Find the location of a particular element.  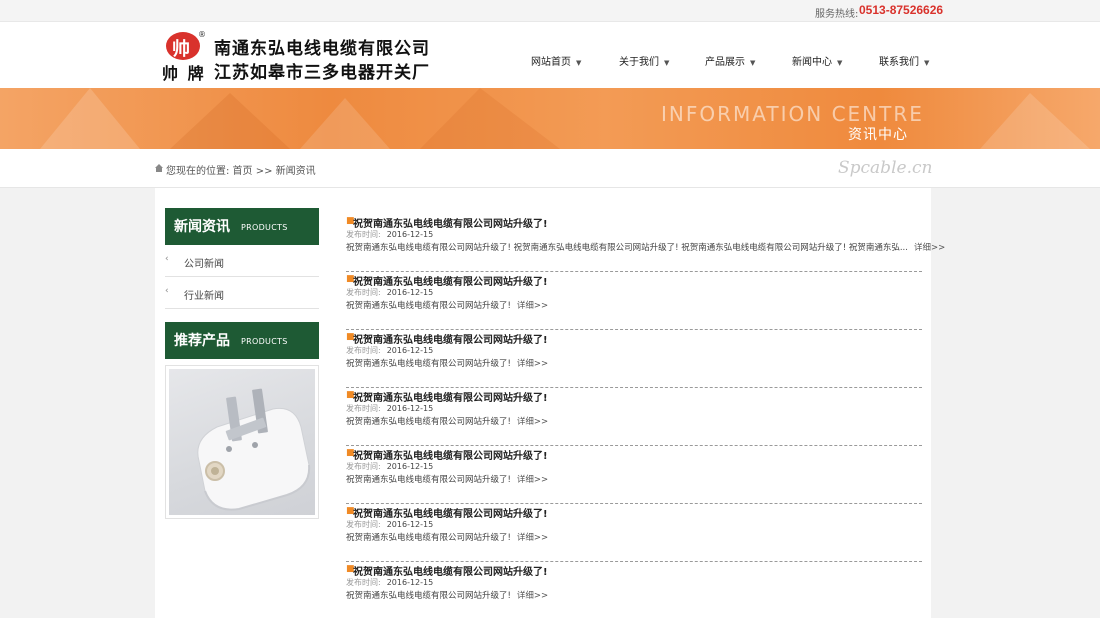

site-watermark: Spcable.cn is located at coordinates (885, 168).